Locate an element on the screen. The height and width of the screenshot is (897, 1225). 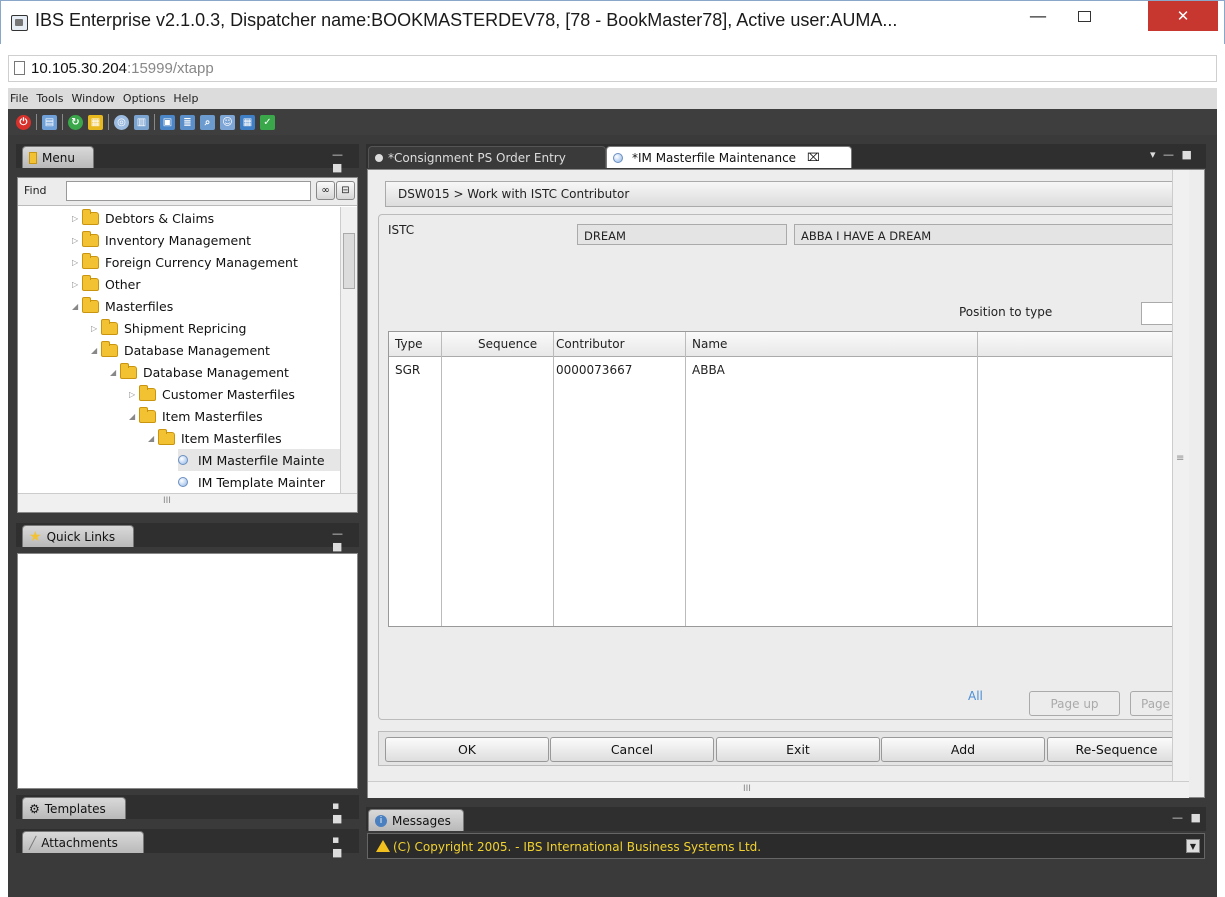
menu-file: File is located at coordinates (19, 98).